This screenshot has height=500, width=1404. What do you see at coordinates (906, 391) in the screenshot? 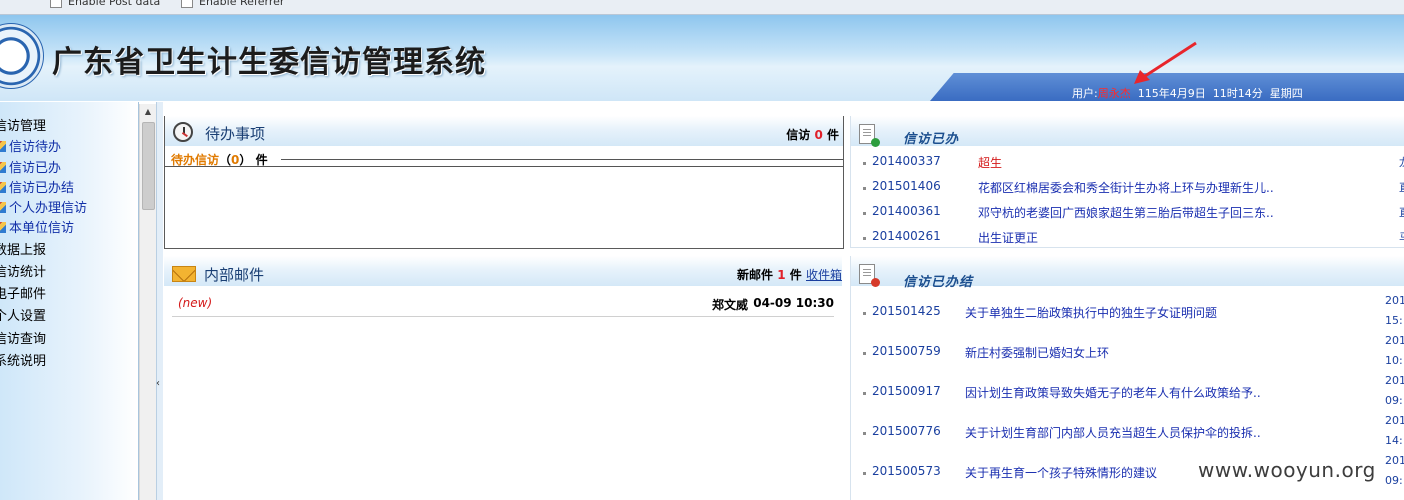
I see `petition-number: 201500917` at bounding box center [906, 391].